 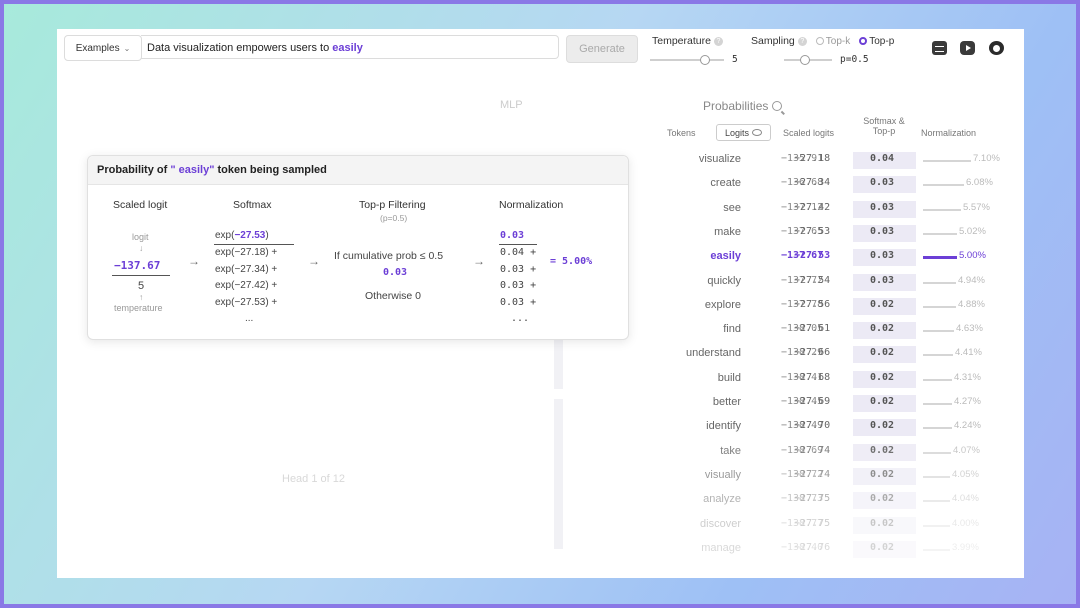 I want to click on logit-value: −137.67, so click(x=137, y=265).